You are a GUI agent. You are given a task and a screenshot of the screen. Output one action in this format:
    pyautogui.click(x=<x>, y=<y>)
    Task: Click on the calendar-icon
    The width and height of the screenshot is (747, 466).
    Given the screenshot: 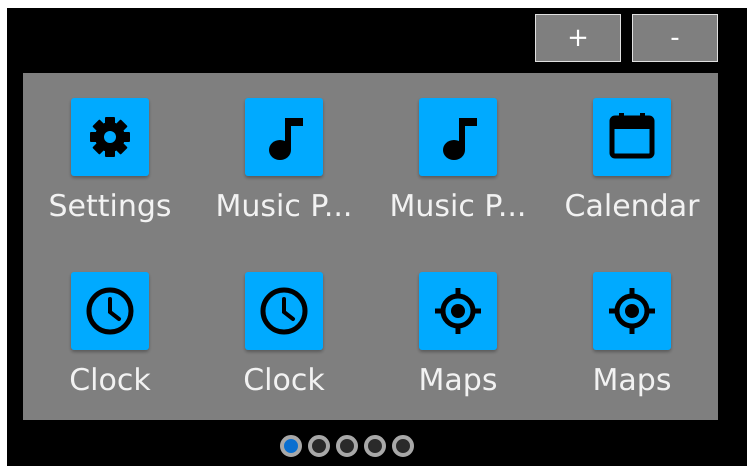 What is the action you would take?
    pyautogui.click(x=632, y=135)
    